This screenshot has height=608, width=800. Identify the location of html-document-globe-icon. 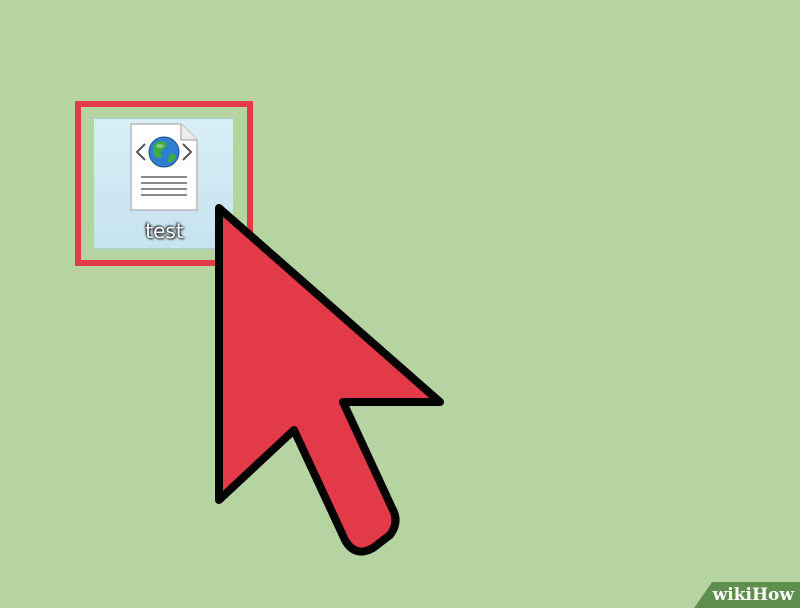
(164, 167).